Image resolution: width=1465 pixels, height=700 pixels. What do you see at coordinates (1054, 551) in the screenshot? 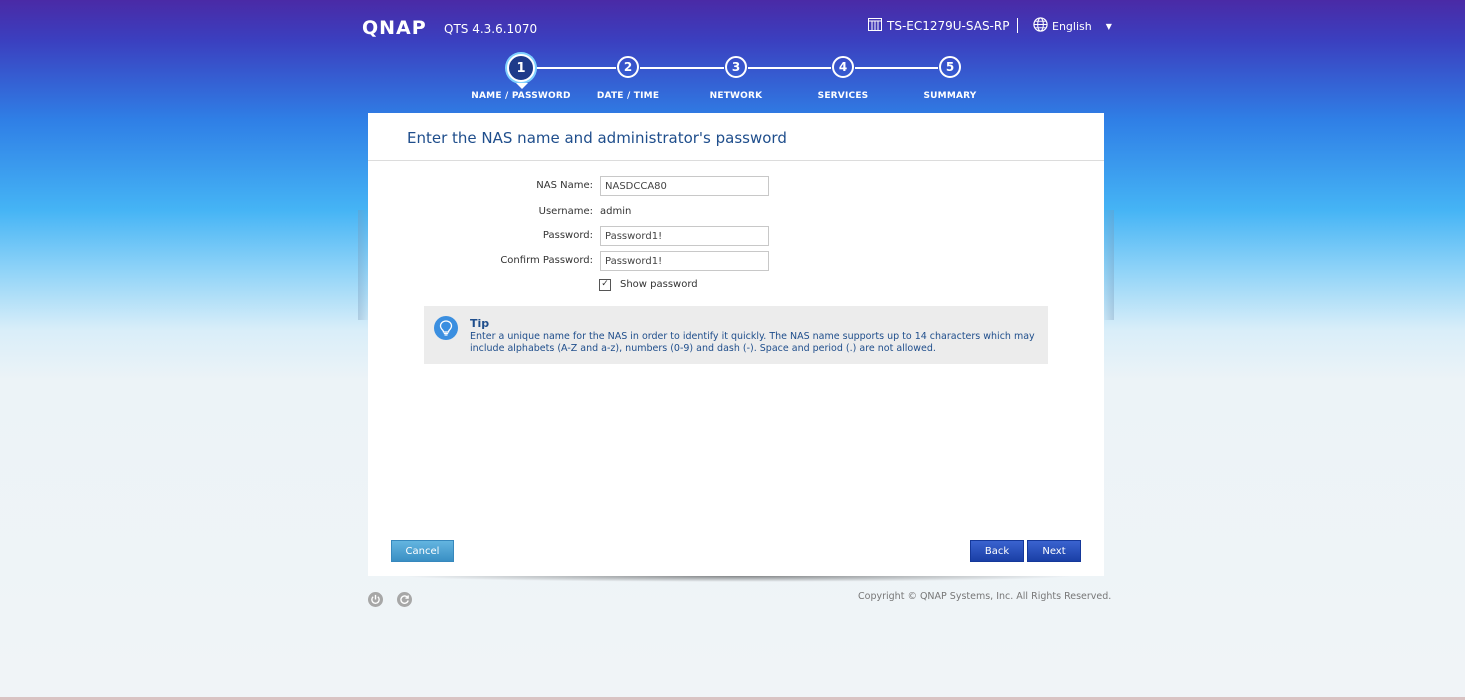
I see `next-button: Next` at bounding box center [1054, 551].